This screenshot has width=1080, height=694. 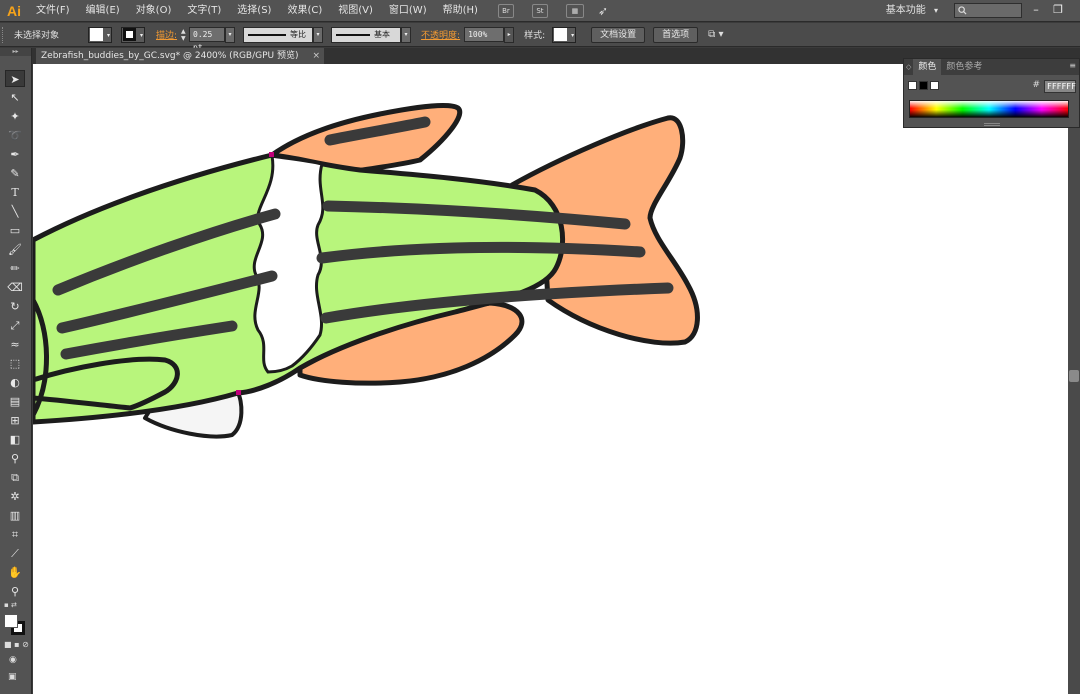 I want to click on magic-wand-tool-icon: ✦, so click(x=15, y=116).